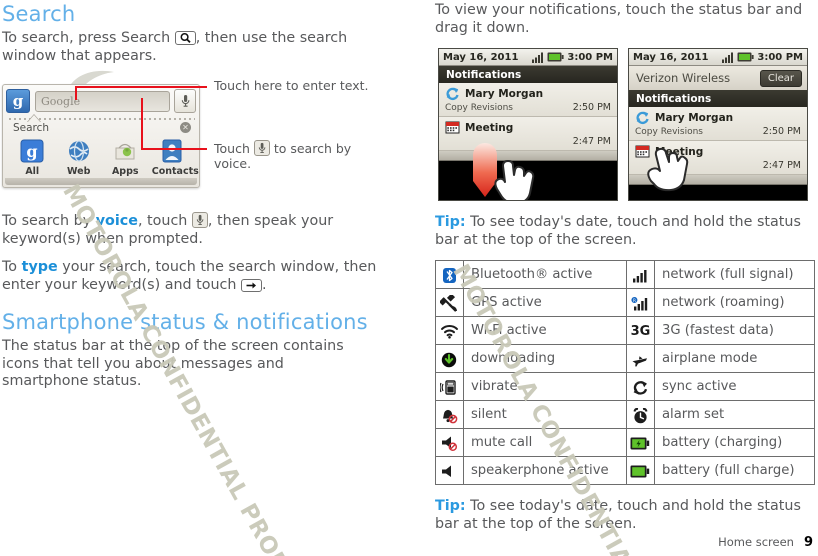 The width and height of the screenshot is (818, 556). I want to click on heading-smartphone-status: Smartphone status & notifications, so click(185, 322).